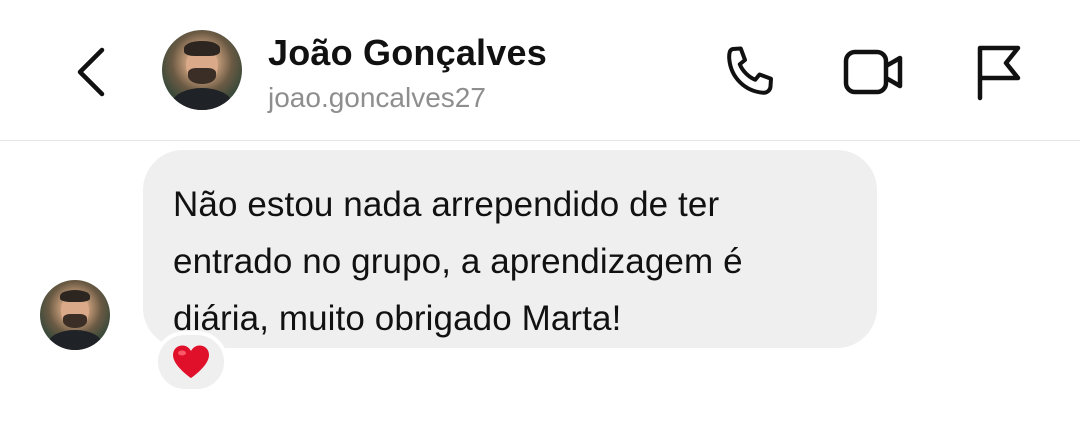  I want to click on phone-icon, so click(750, 70).